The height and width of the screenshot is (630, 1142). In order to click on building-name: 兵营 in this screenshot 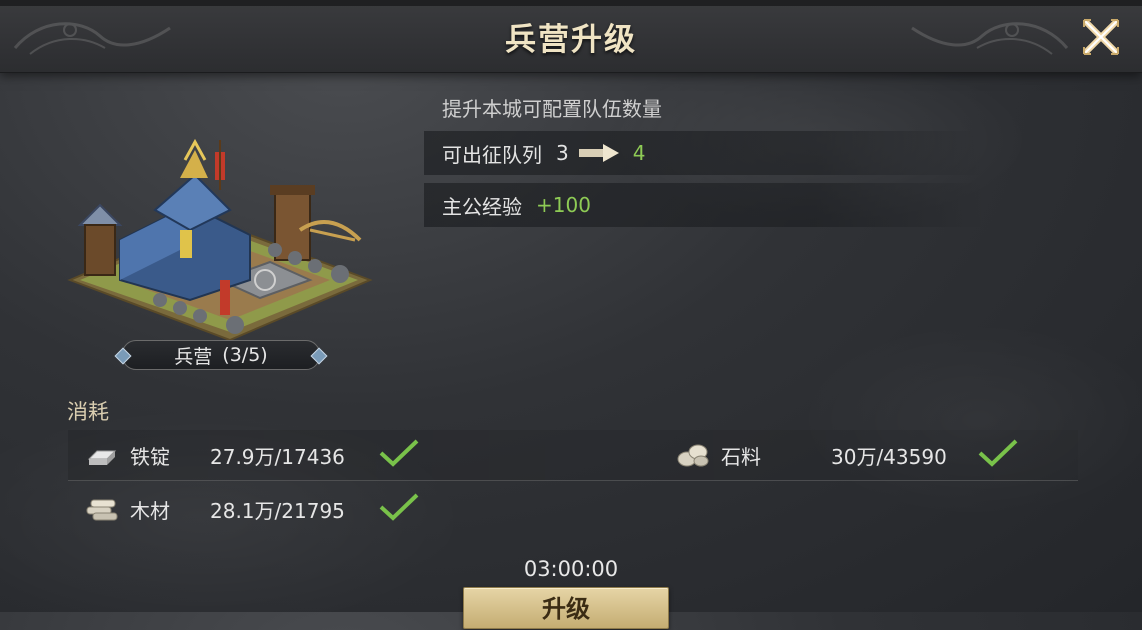, I will do `click(193, 356)`.